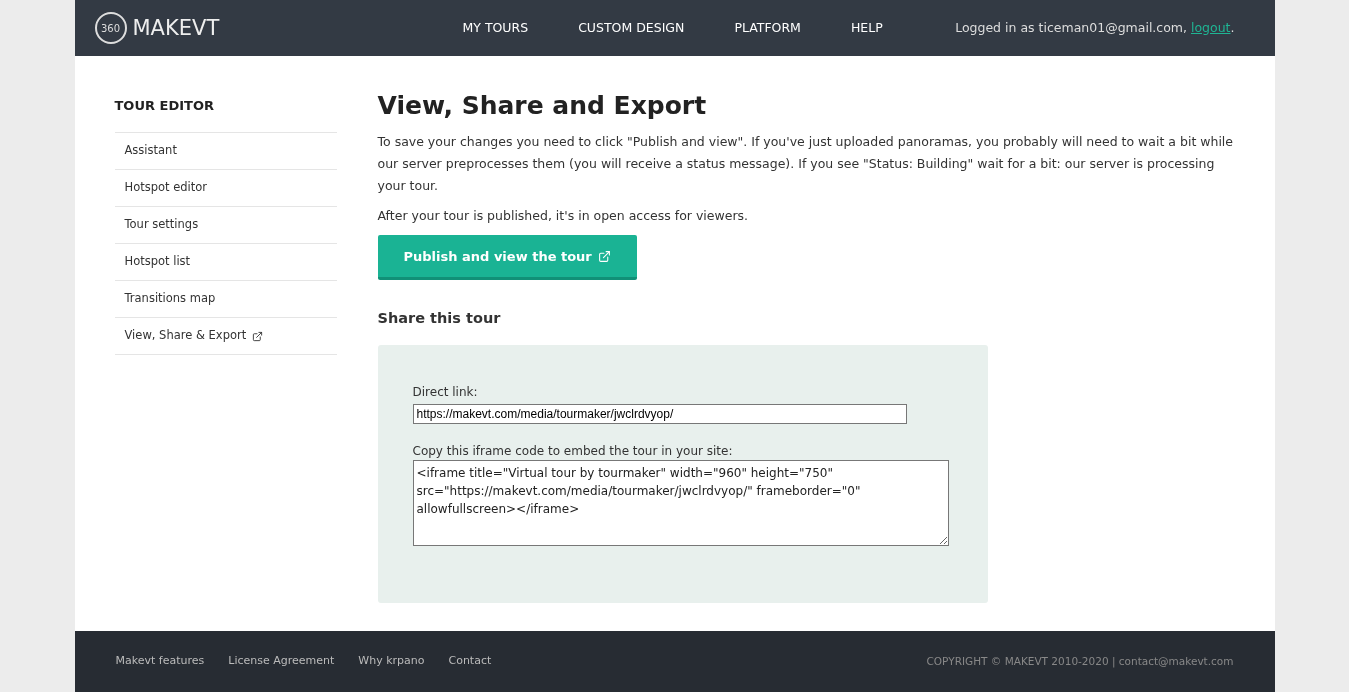 Image resolution: width=1349 pixels, height=692 pixels. What do you see at coordinates (1080, 661) in the screenshot?
I see `copyright-text: COPYRIGHT © MAKEVT 2010-2020 | contact@makevt.com` at bounding box center [1080, 661].